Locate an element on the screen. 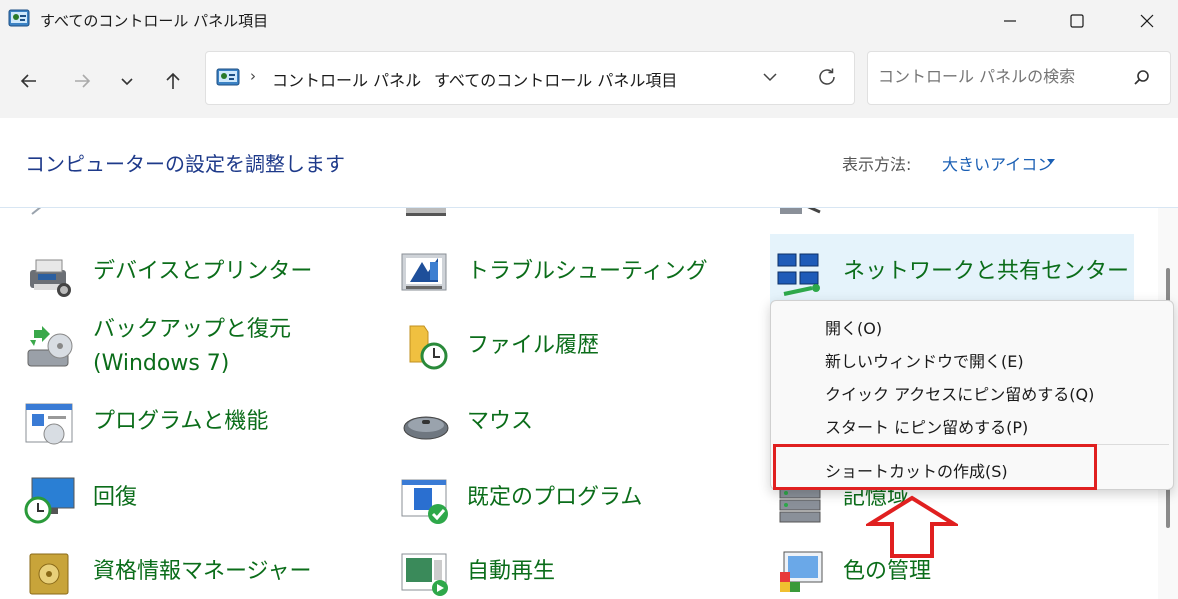 Image resolution: width=1178 pixels, height=599 pixels. annotation-highlight-box is located at coordinates (935, 467).